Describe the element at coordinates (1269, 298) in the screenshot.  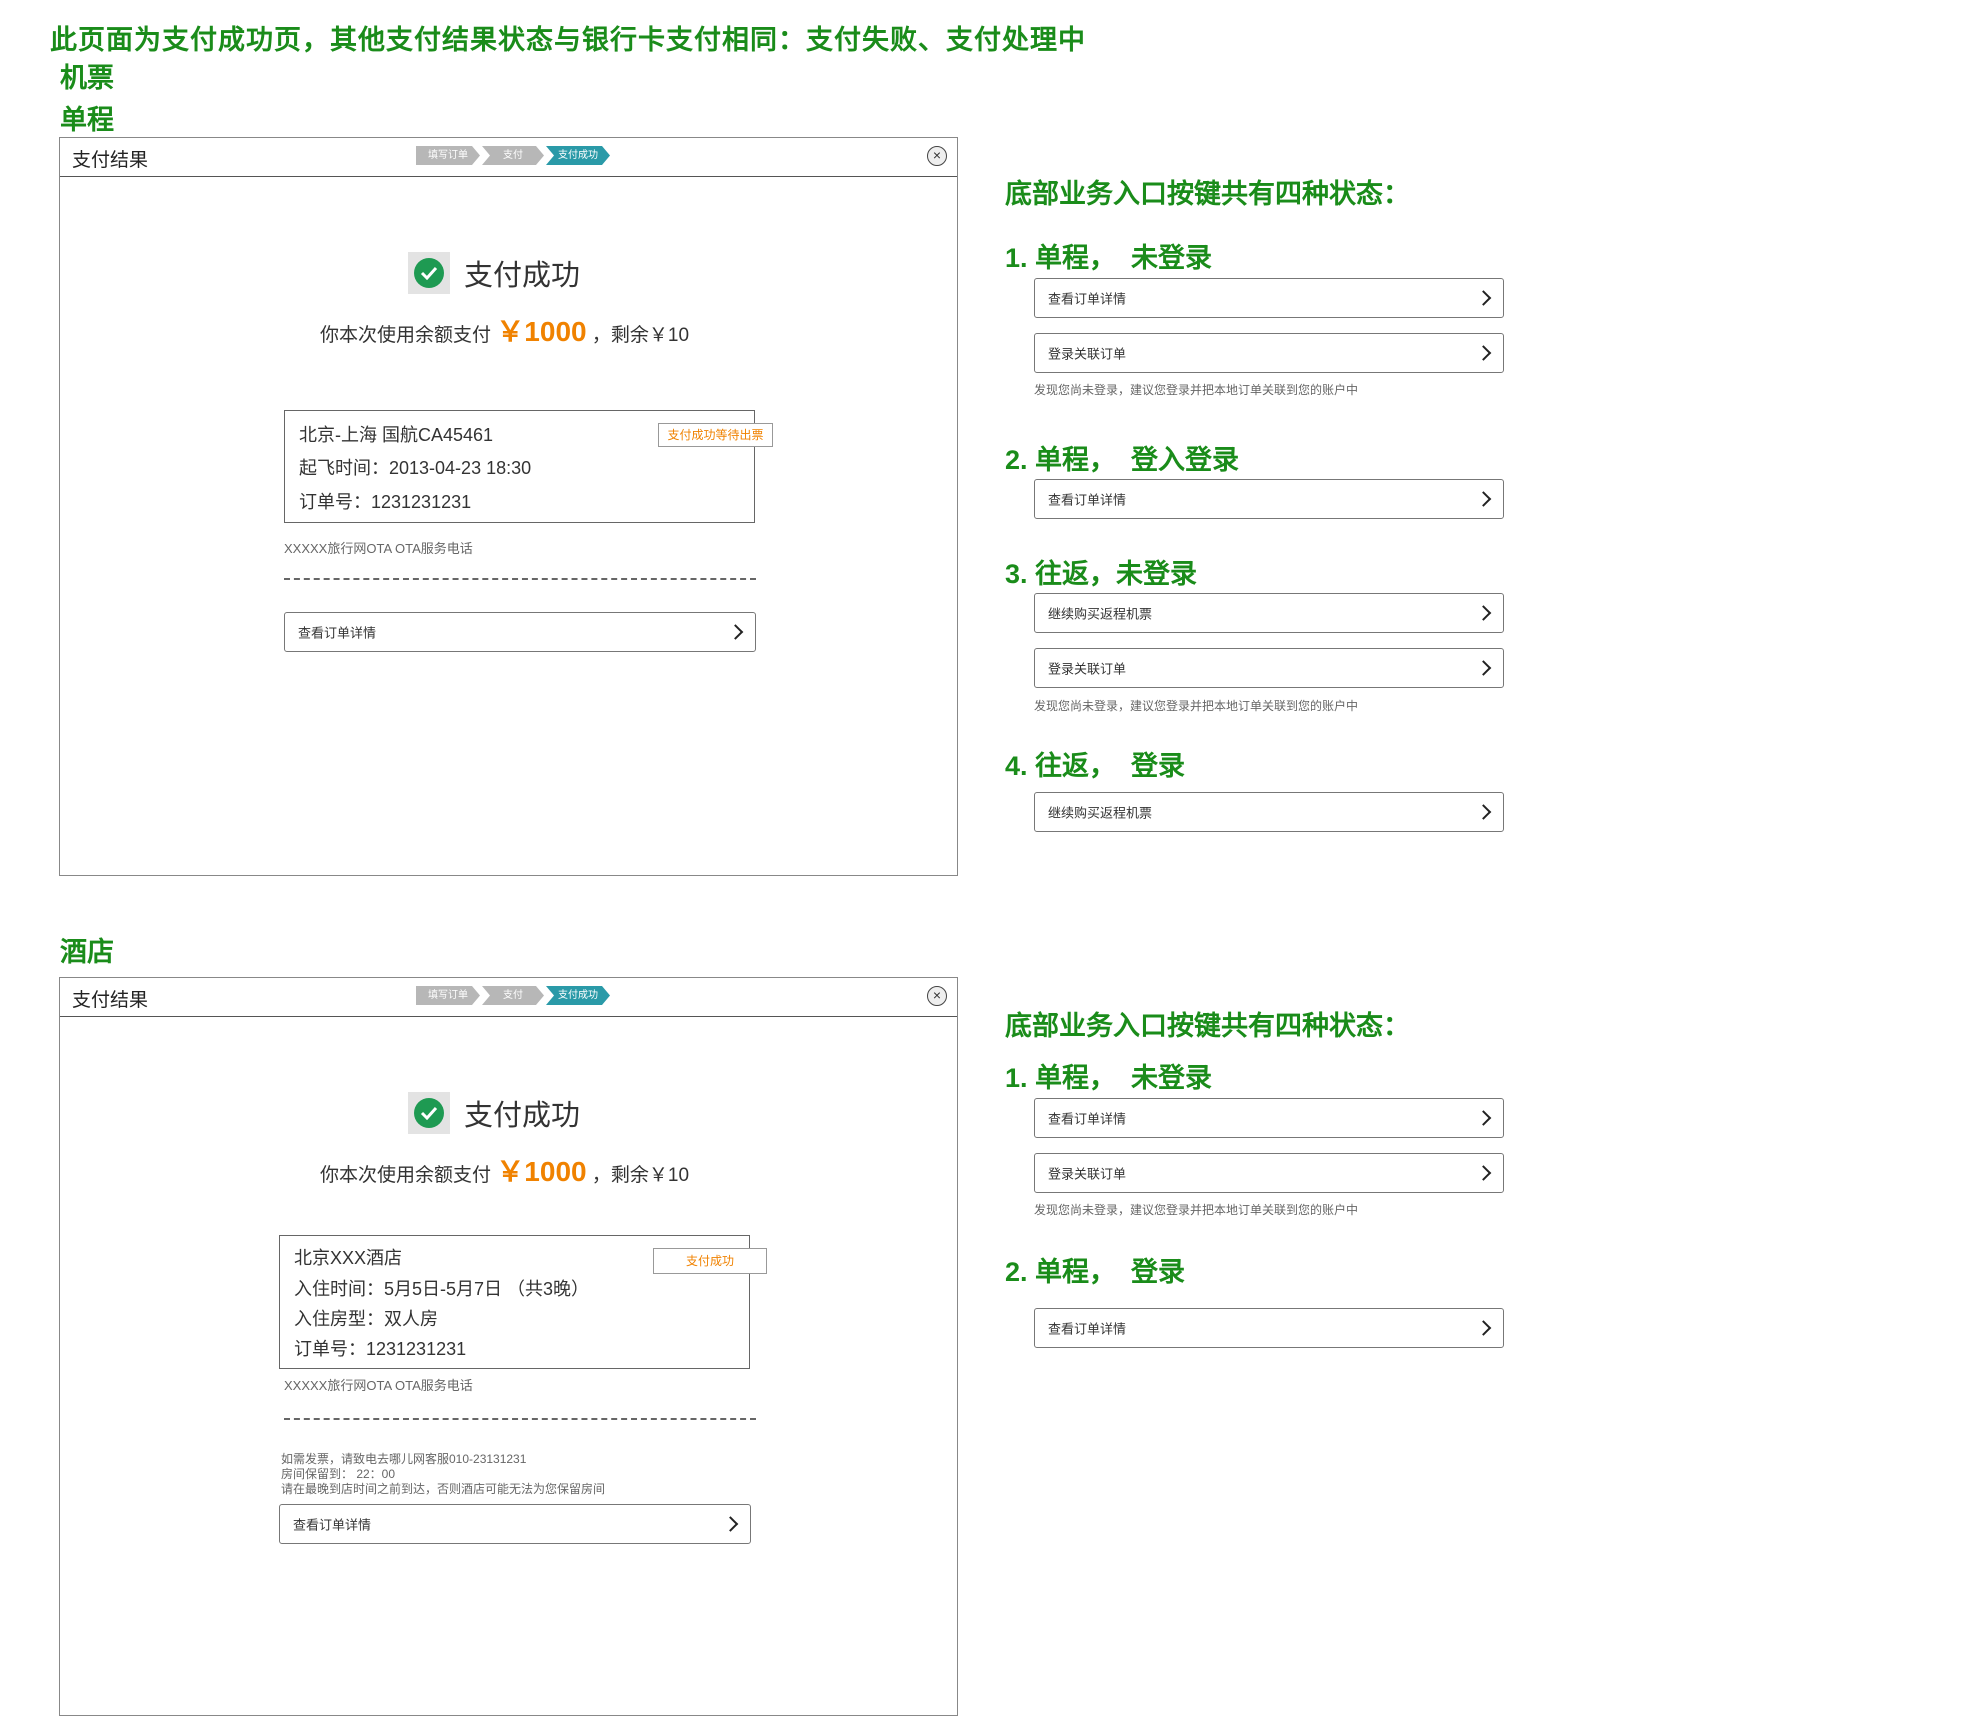
I see `state1-view-order-button: 查看订单详情` at that location.